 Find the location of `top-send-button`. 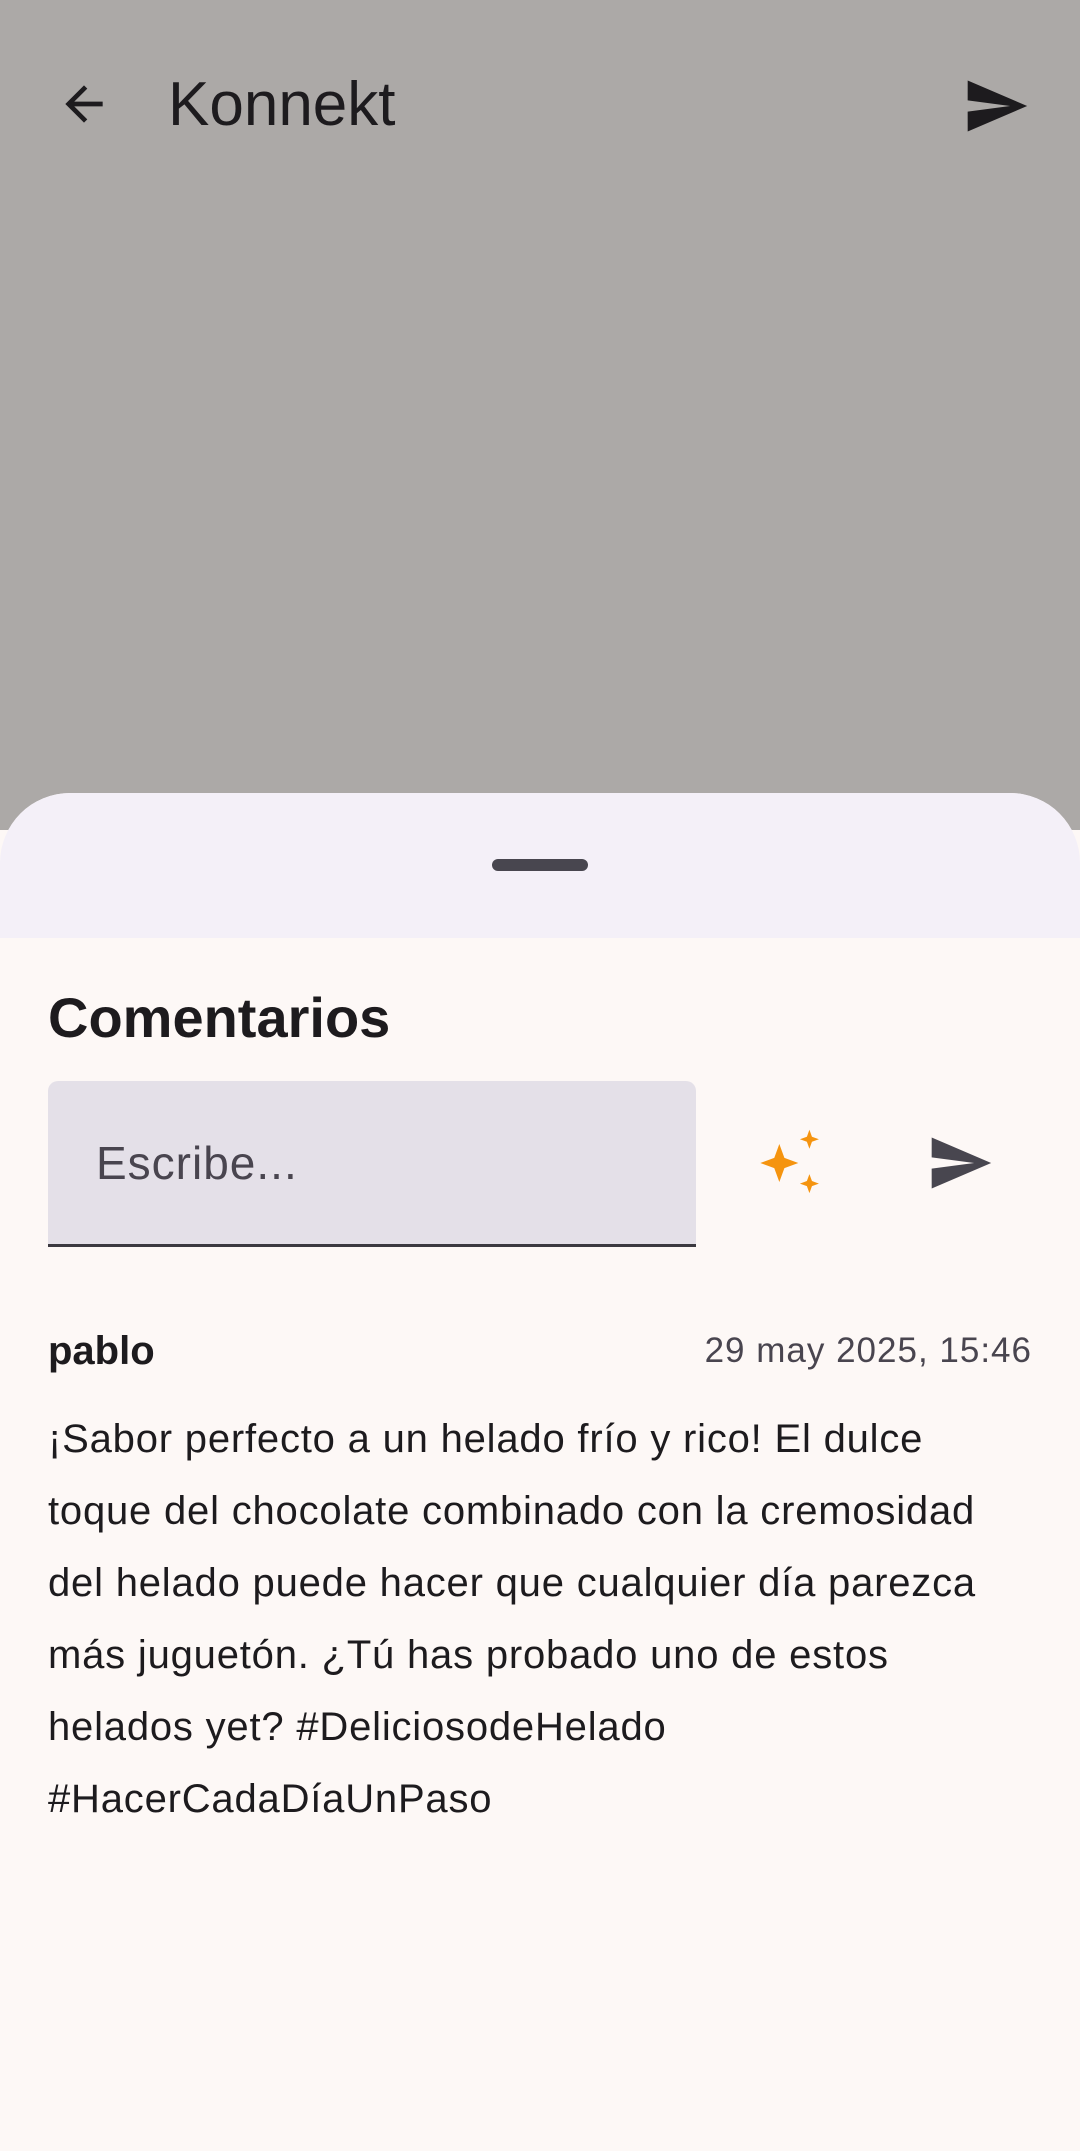

top-send-button is located at coordinates (996, 106).